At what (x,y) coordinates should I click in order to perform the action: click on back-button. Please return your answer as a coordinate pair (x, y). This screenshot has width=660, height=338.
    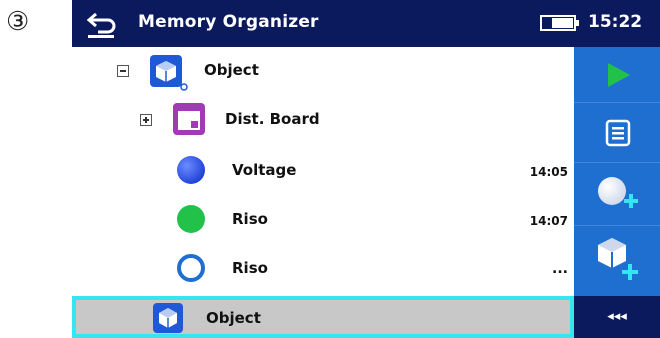
    Looking at the image, I should click on (101, 23).